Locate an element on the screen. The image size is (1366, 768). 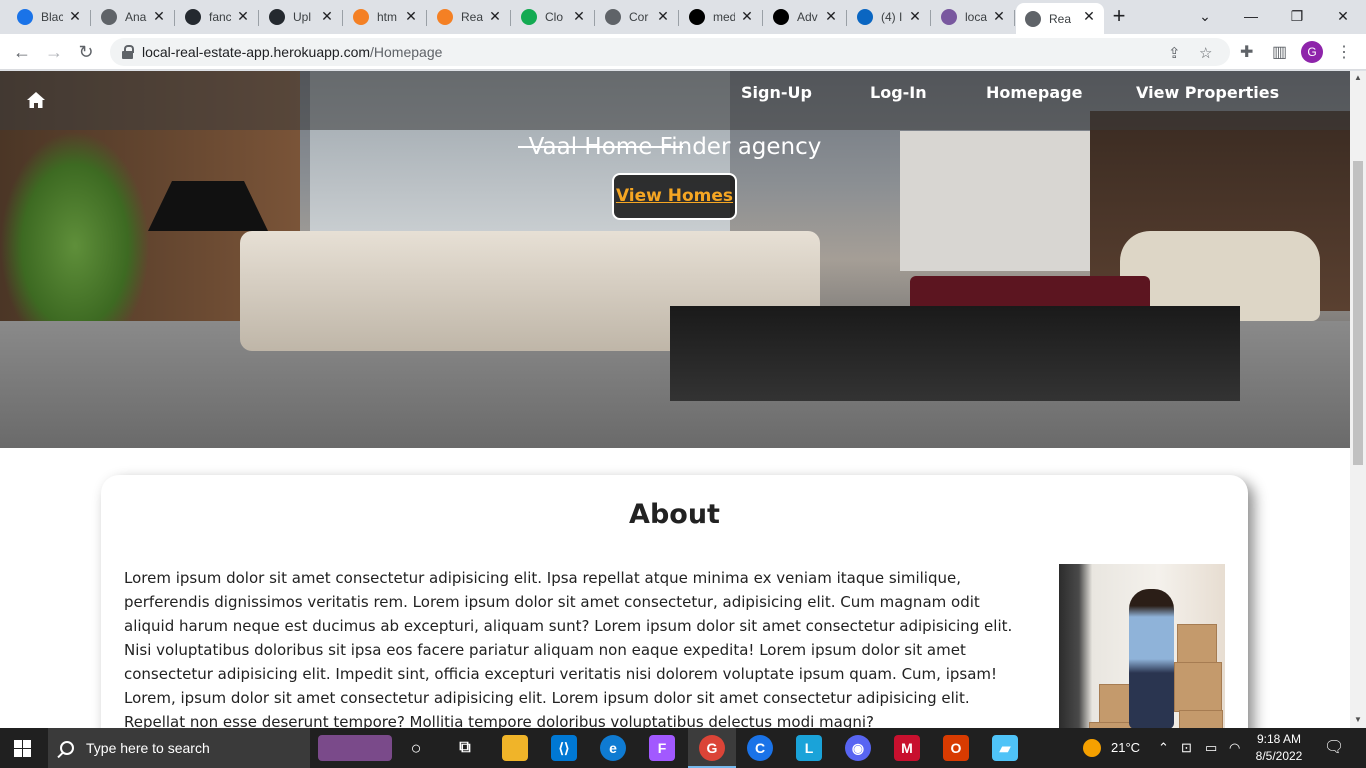
browser-tab: Blac ✕ is located at coordinates (49, 17).